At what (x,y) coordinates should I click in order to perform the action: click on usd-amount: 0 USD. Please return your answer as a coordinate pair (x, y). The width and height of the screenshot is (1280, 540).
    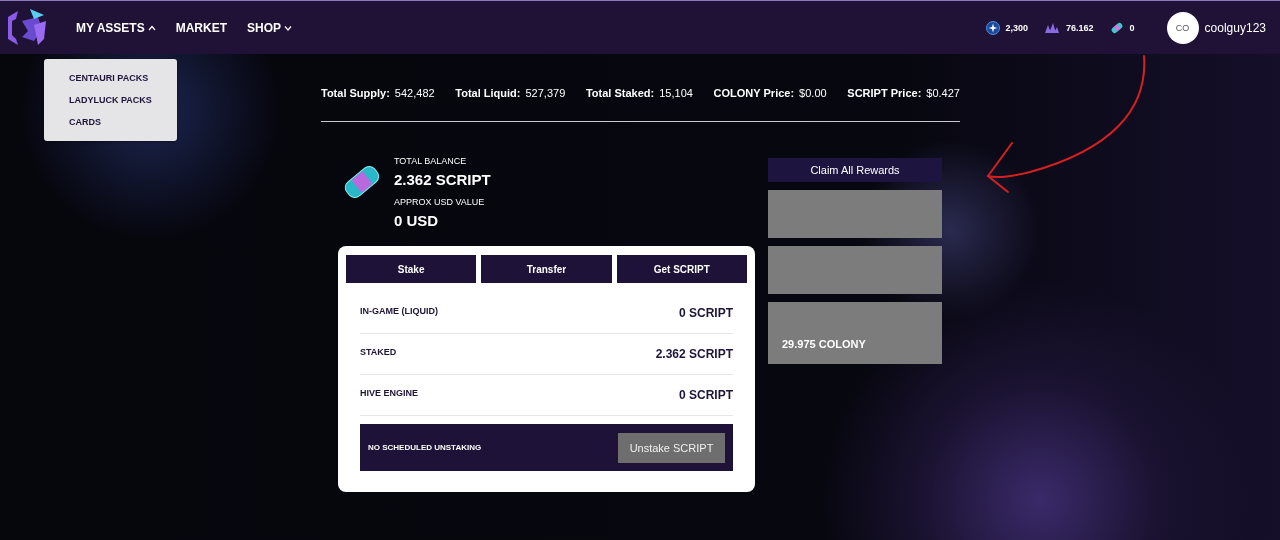
    Looking at the image, I should click on (417, 220).